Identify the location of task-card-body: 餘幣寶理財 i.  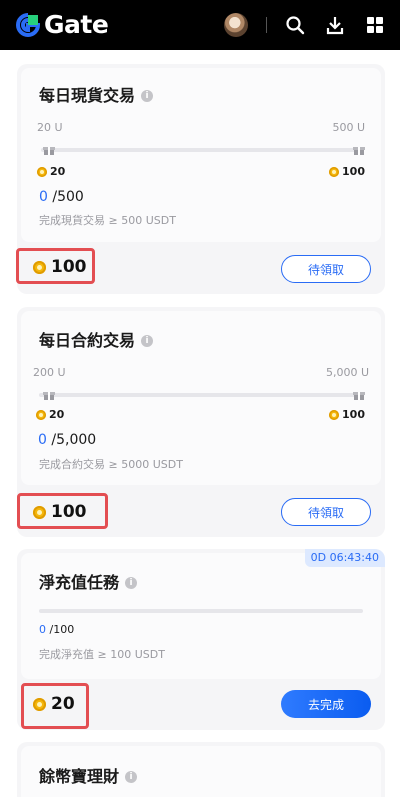
(201, 771).